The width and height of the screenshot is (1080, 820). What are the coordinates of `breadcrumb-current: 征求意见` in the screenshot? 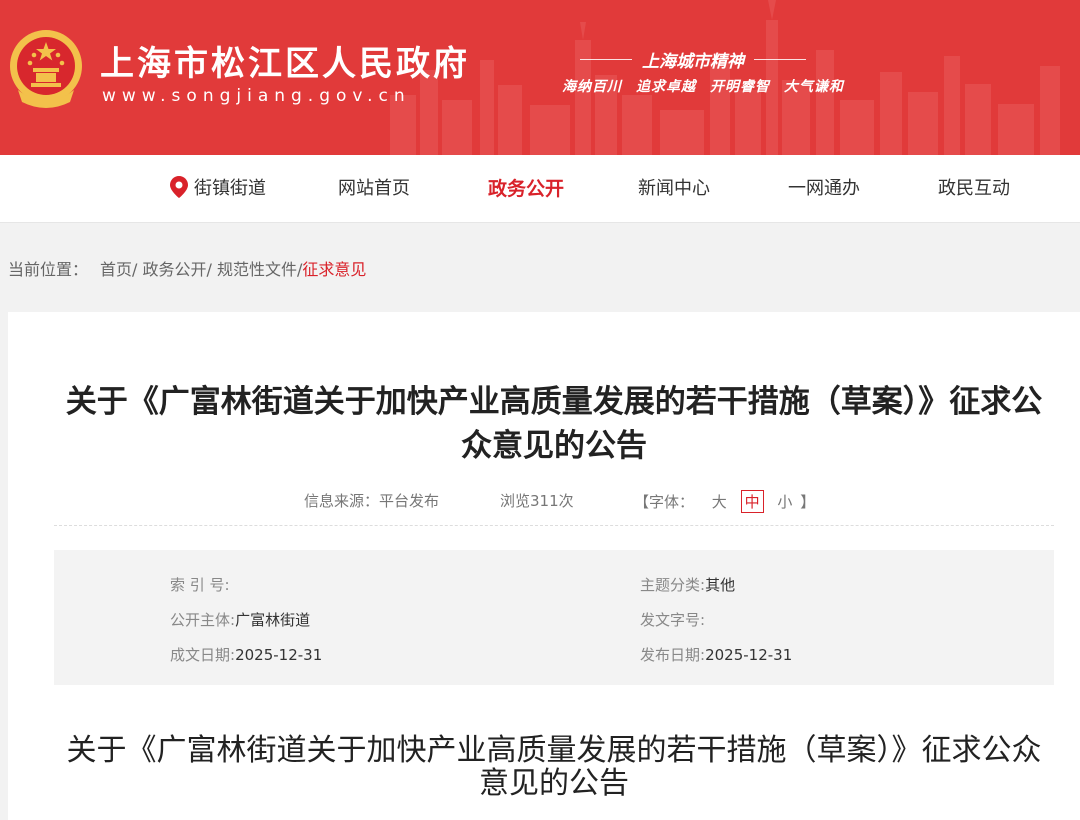 It's located at (334, 269).